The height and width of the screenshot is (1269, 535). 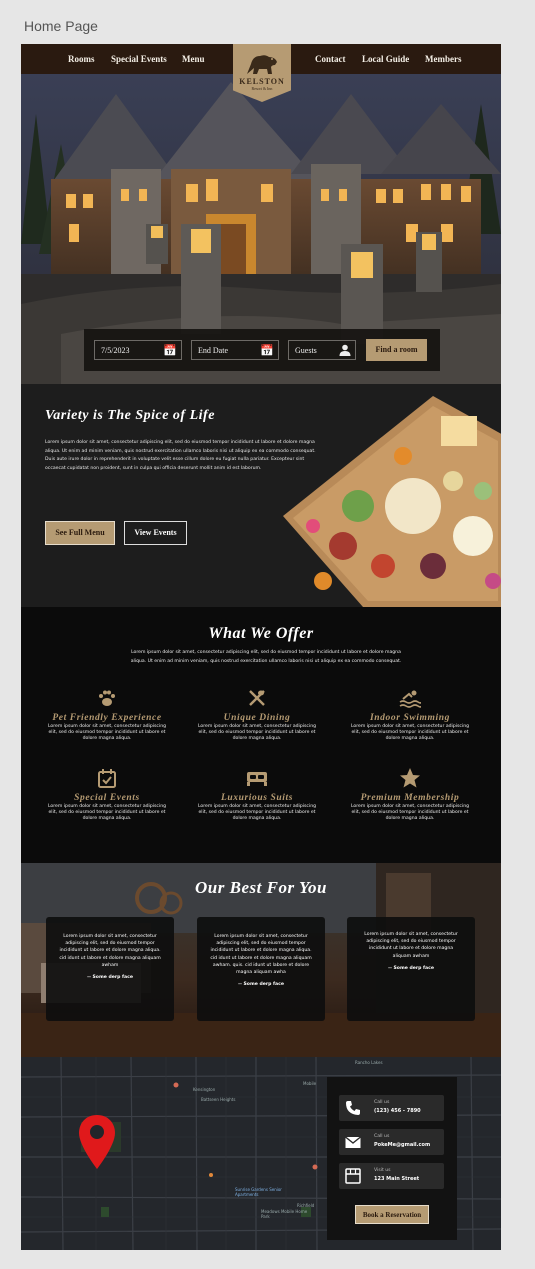 What do you see at coordinates (402, 1145) in the screenshot?
I see `email-value: PokeMe@gmail.com` at bounding box center [402, 1145].